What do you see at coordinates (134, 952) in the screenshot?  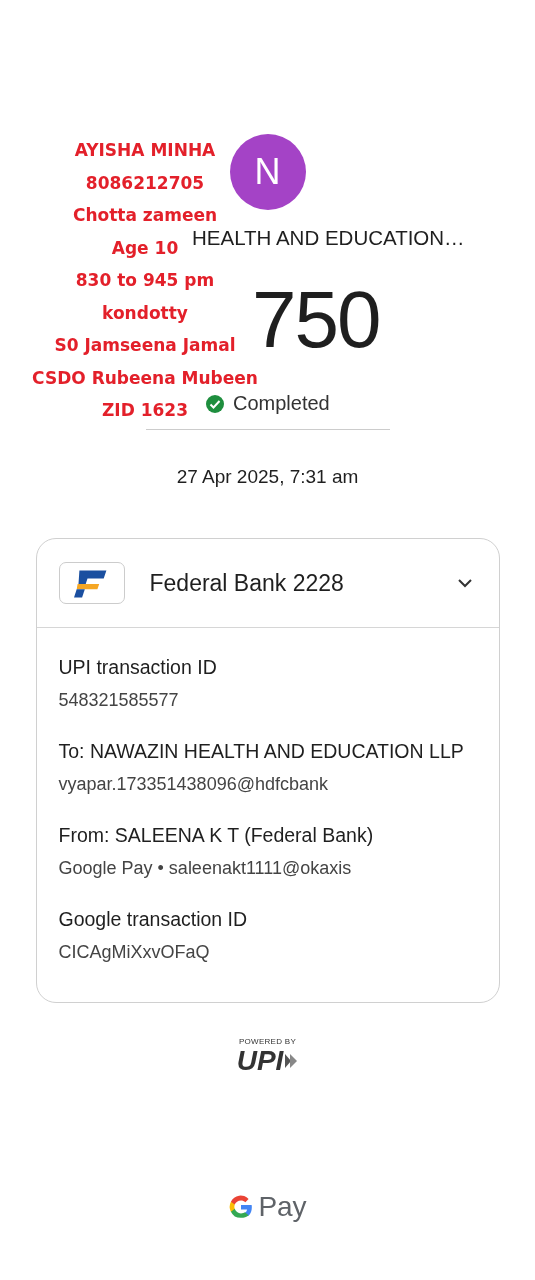 I see `detail-value: CICAgMiXxvOFaQ` at bounding box center [134, 952].